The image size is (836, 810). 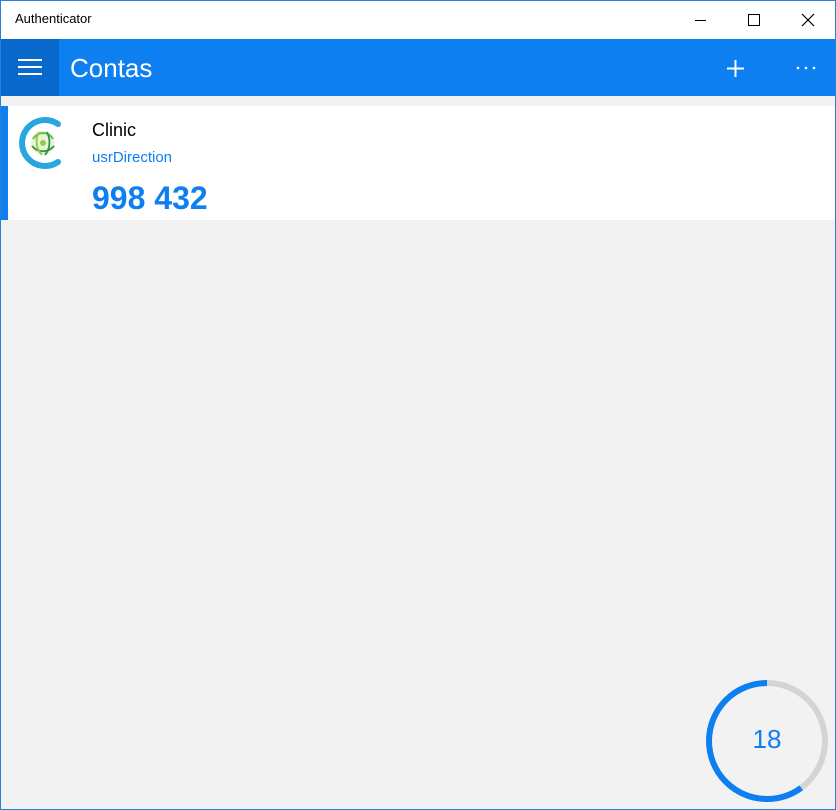 I want to click on clinic-logo-icon, so click(x=40, y=143).